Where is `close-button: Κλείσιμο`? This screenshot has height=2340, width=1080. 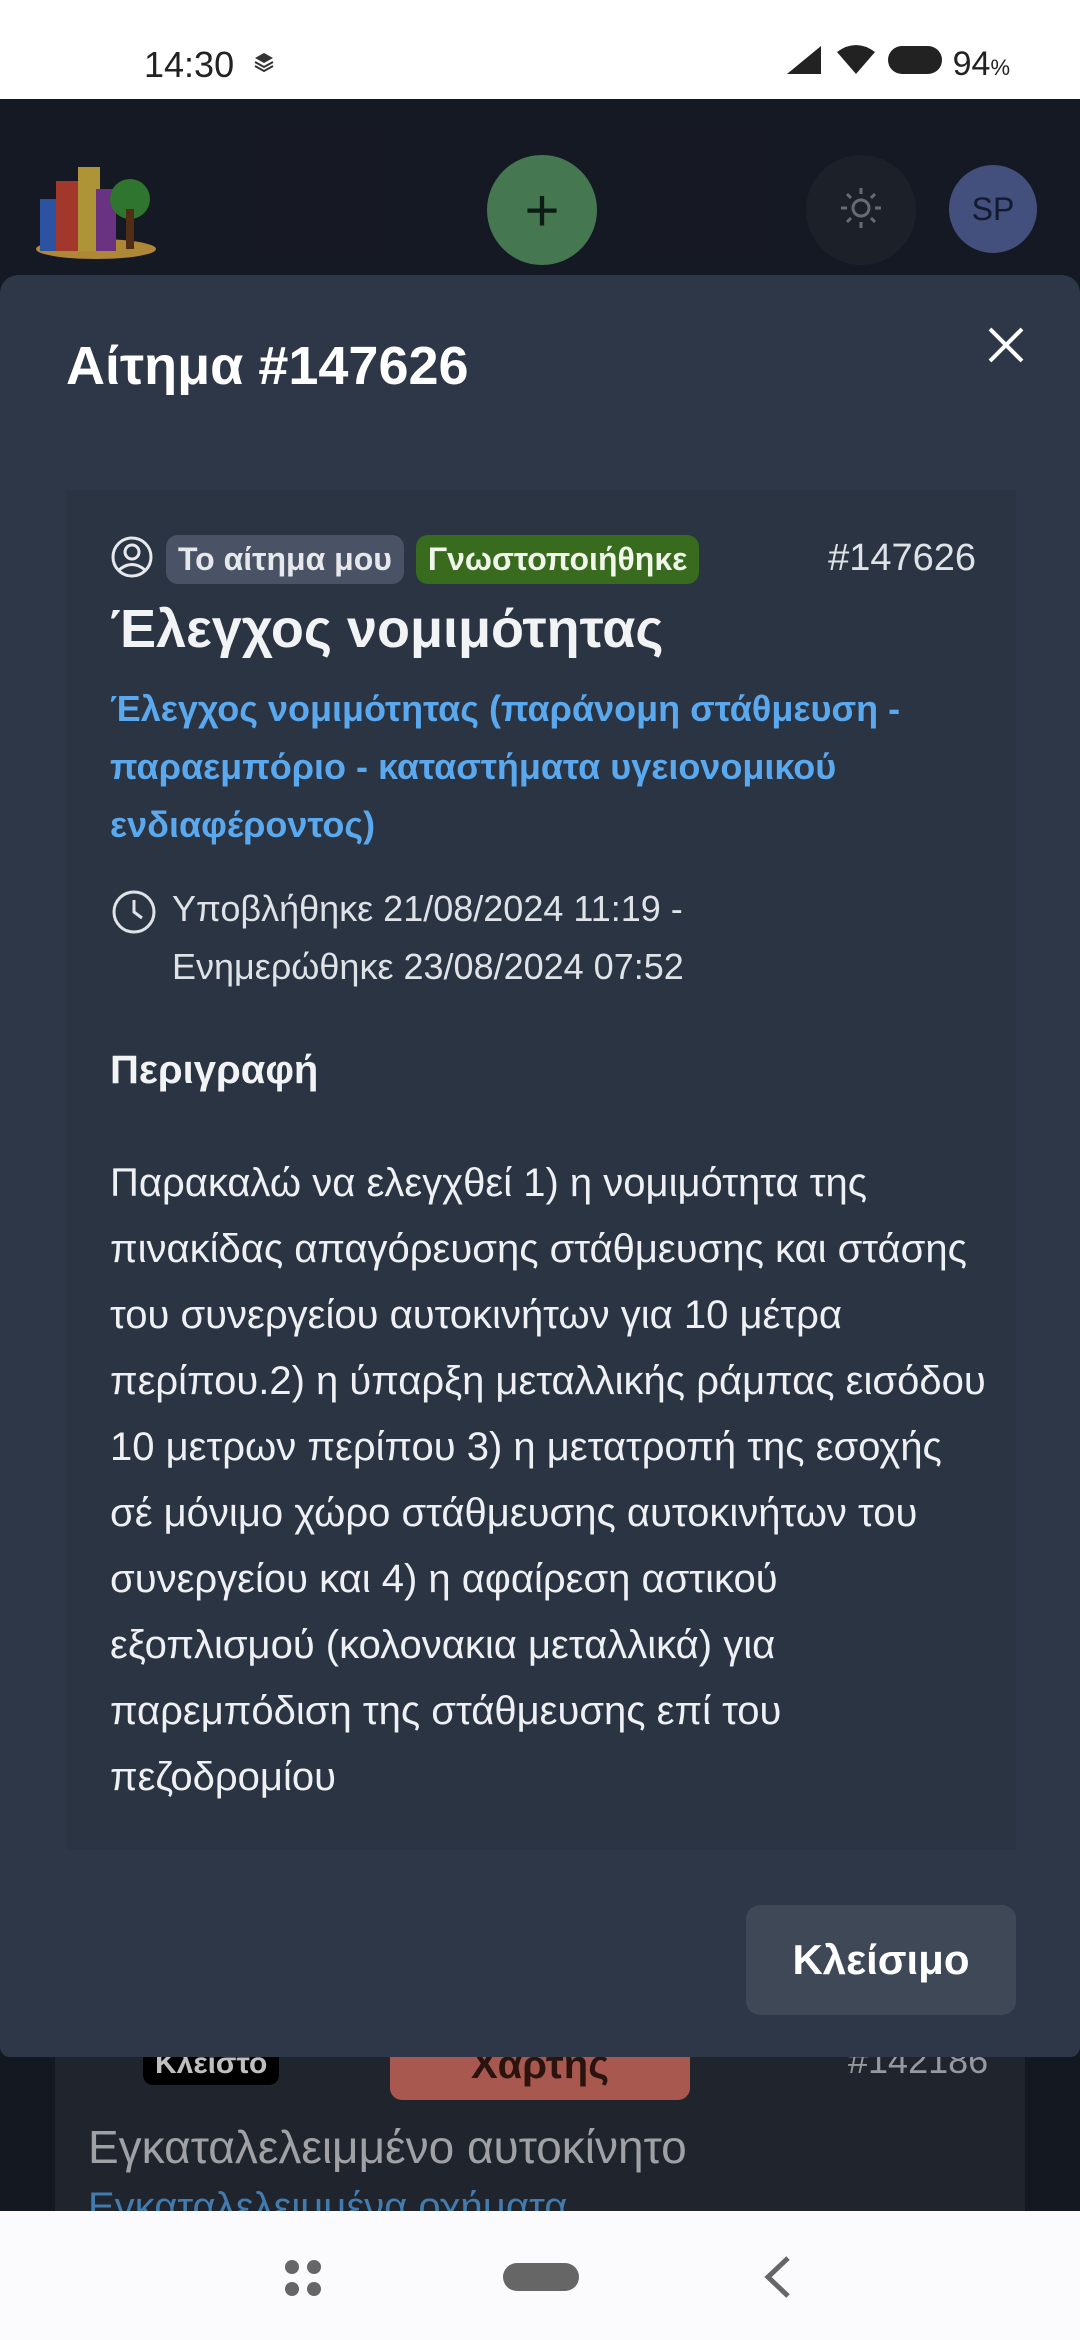 close-button: Κλείσιμο is located at coordinates (881, 1960).